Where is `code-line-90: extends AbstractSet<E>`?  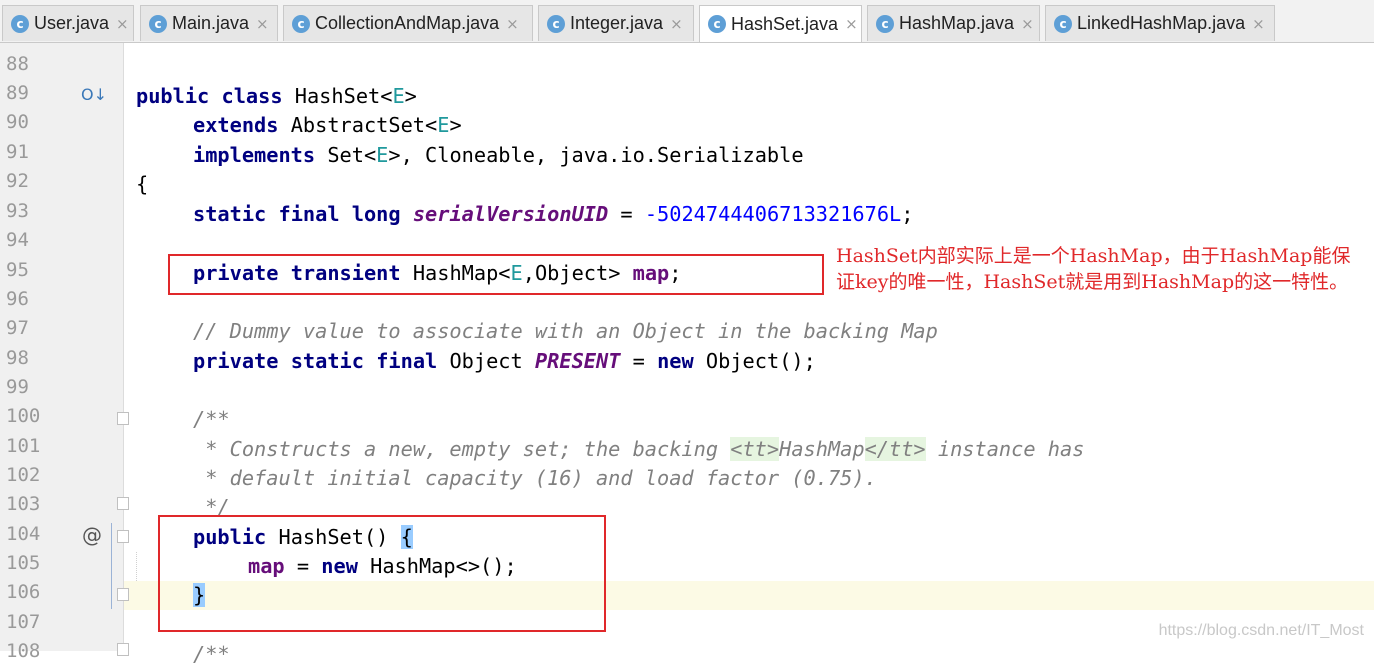
code-line-90: extends AbstractSet<E> is located at coordinates (327, 125).